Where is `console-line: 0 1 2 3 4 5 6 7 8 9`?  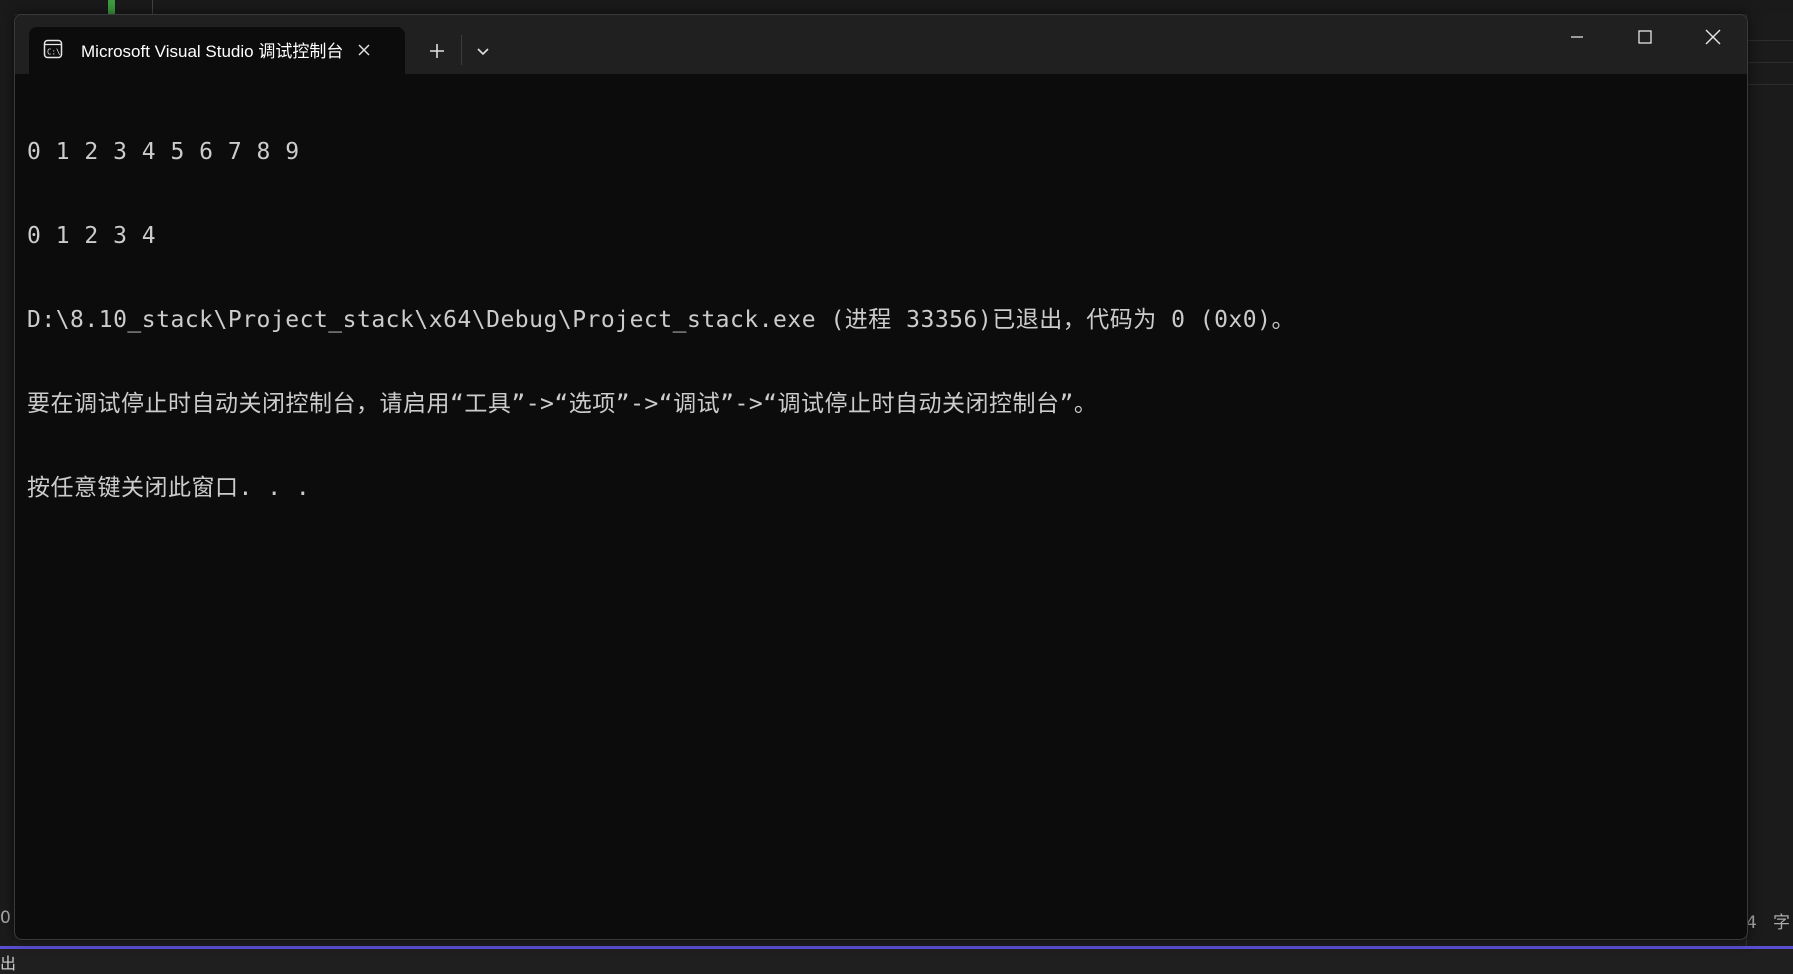
console-line: 0 1 2 3 4 5 6 7 8 9 is located at coordinates (163, 152).